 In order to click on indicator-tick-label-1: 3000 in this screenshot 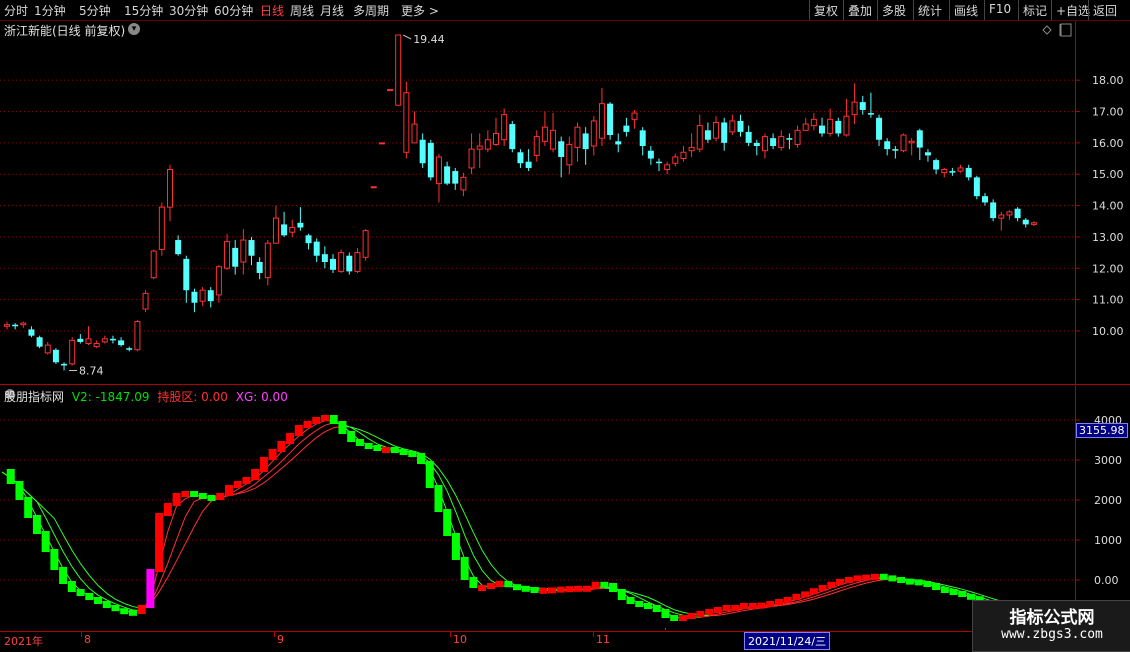, I will do `click(1108, 460)`.